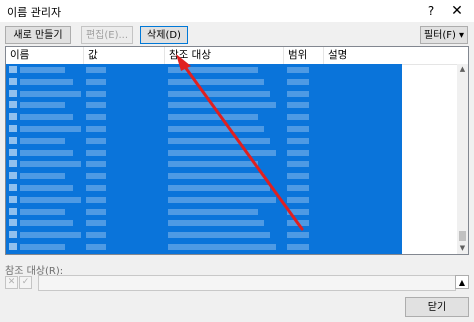  Describe the element at coordinates (240, 142) in the screenshot. I see `annotation-arrow` at that location.